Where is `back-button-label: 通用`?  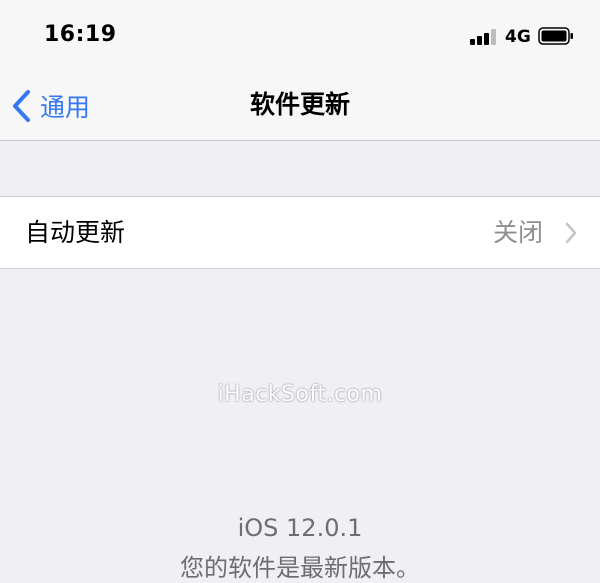
back-button-label: 通用 is located at coordinates (65, 107).